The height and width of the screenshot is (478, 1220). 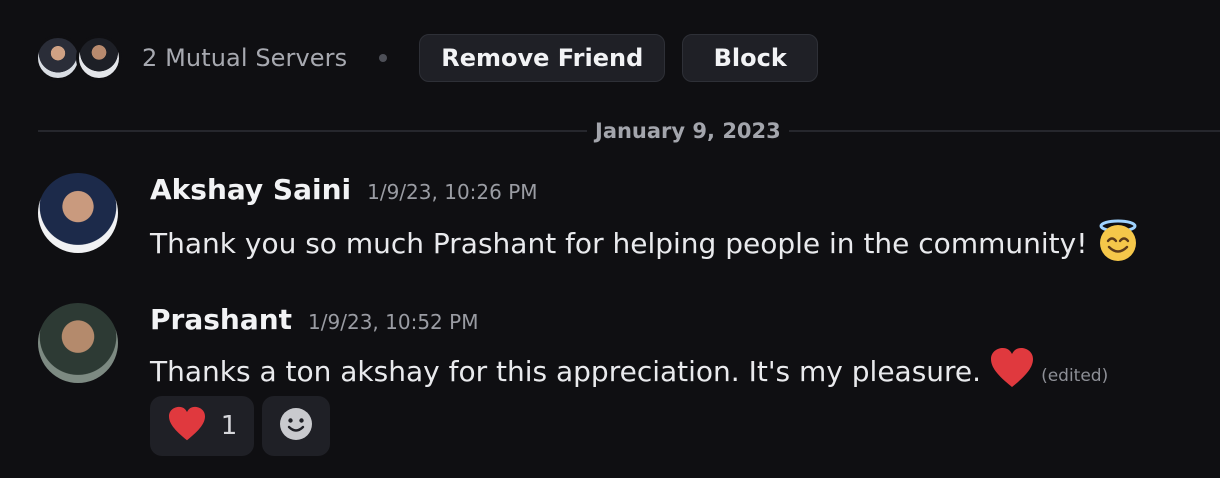 I want to click on message-header: Akshay Saini 1/9/23, 10:26 PM, so click(x=344, y=193).